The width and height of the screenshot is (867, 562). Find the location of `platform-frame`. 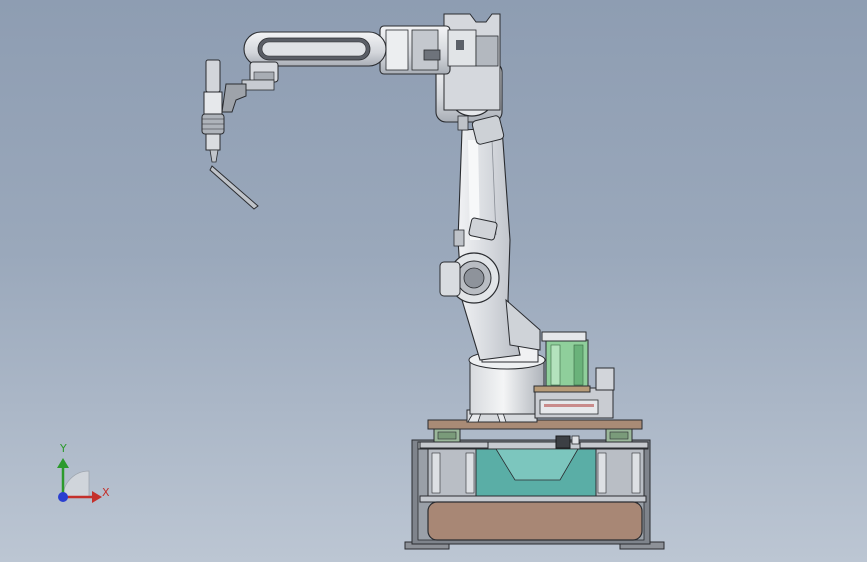

platform-frame is located at coordinates (534, 494).